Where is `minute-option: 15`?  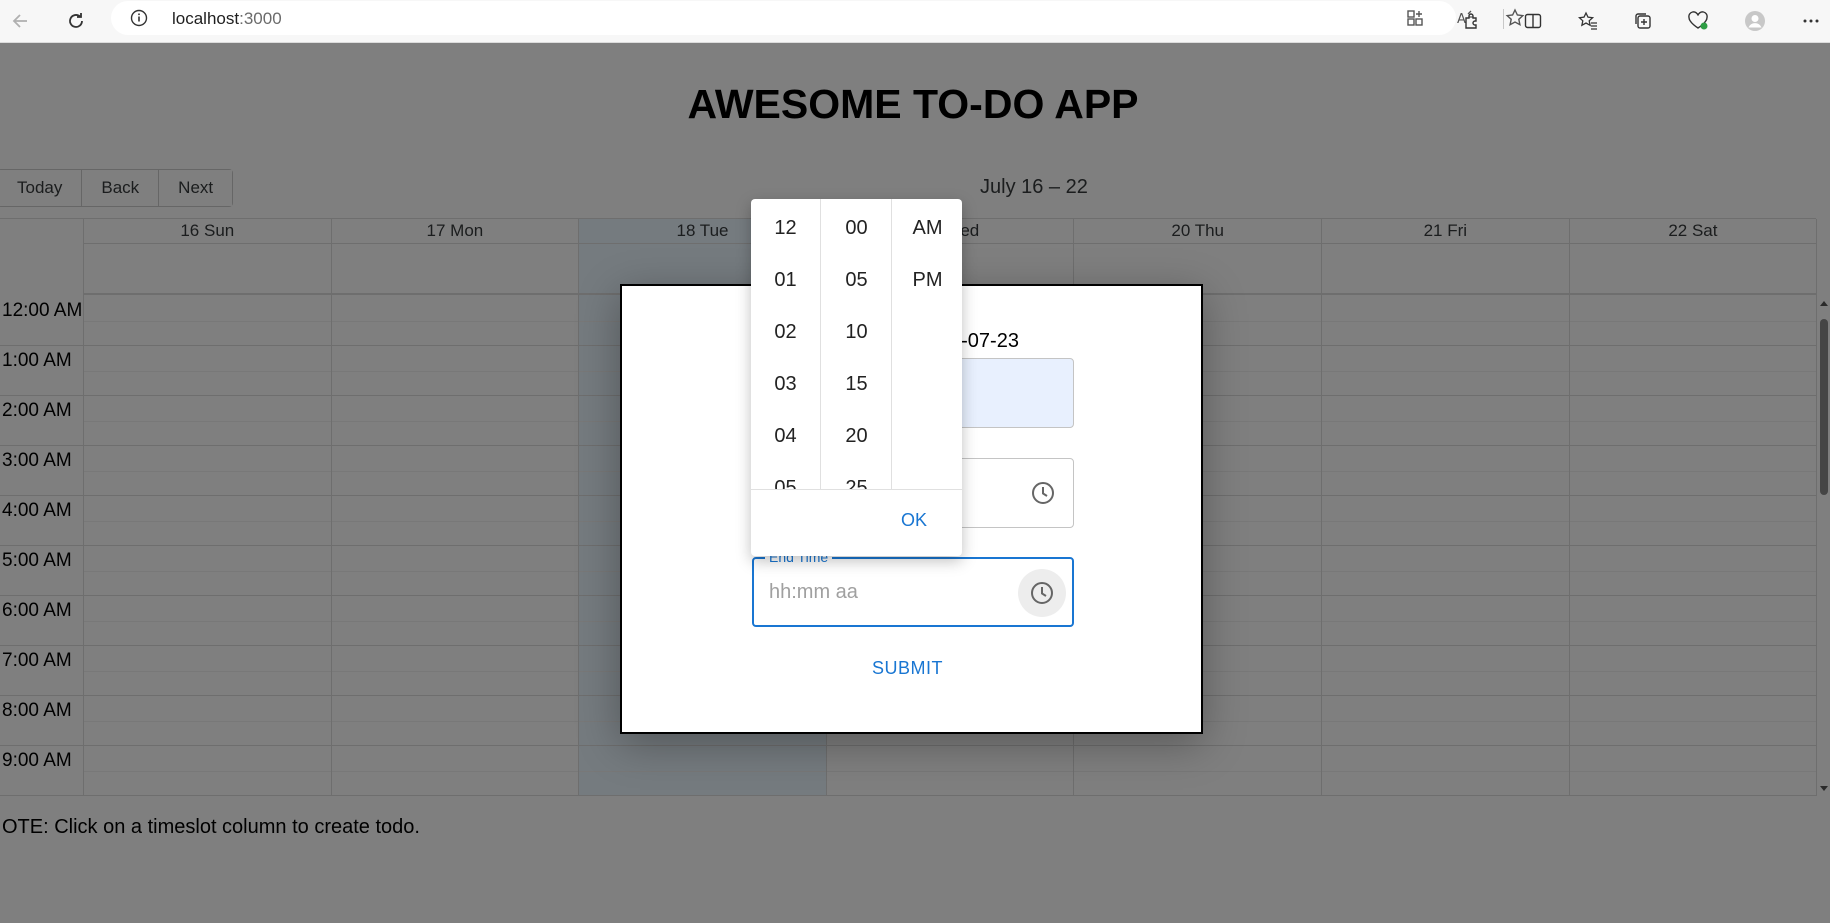 minute-option: 15 is located at coordinates (856, 384).